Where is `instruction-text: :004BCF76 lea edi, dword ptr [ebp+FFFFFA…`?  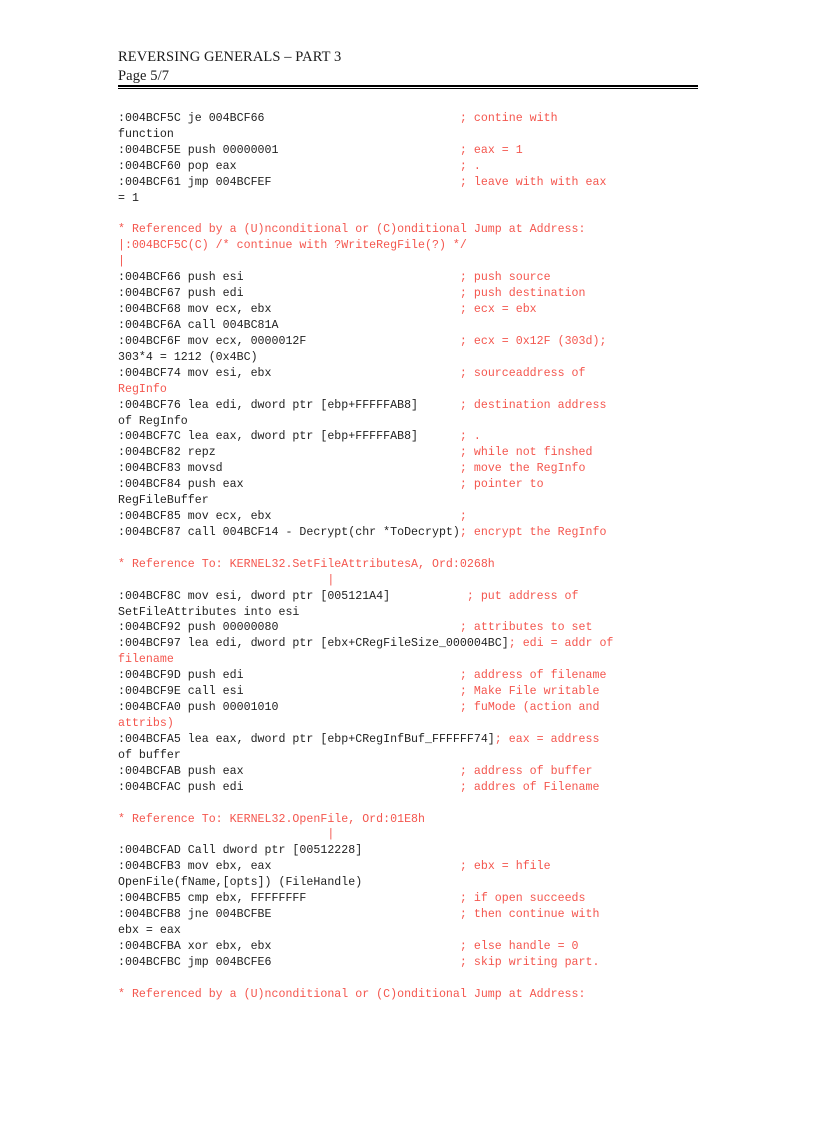
instruction-text: :004BCF76 lea edi, dword ptr [ebp+FFFFFA… is located at coordinates (289, 405).